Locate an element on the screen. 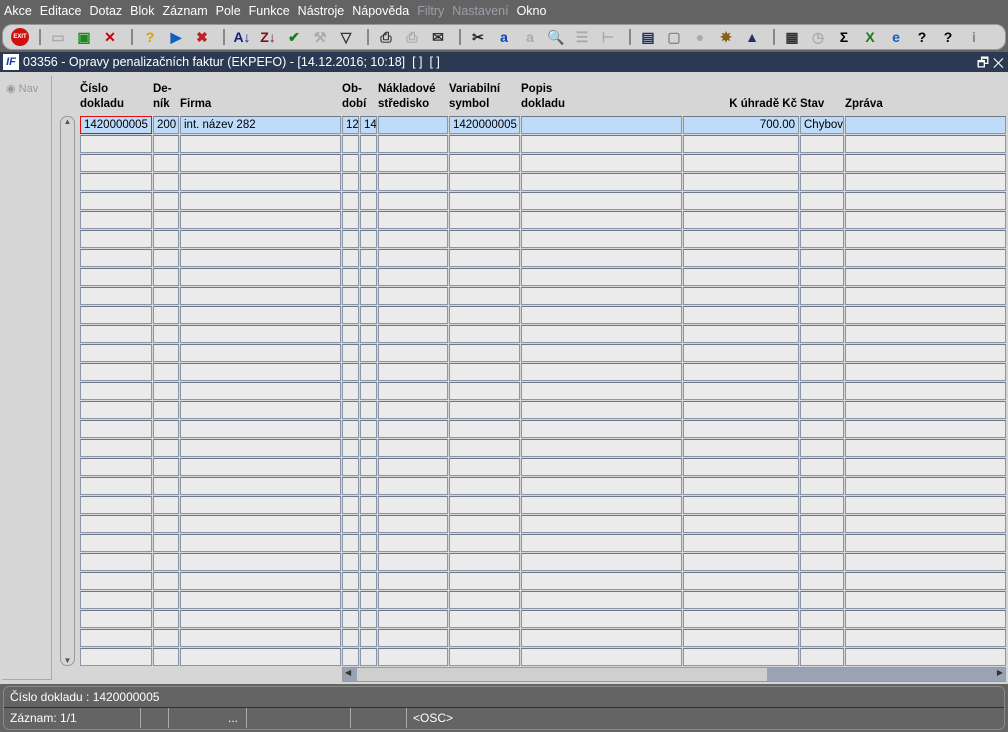 This screenshot has height=732, width=1008. cell-field: Chybový is located at coordinates (822, 125).